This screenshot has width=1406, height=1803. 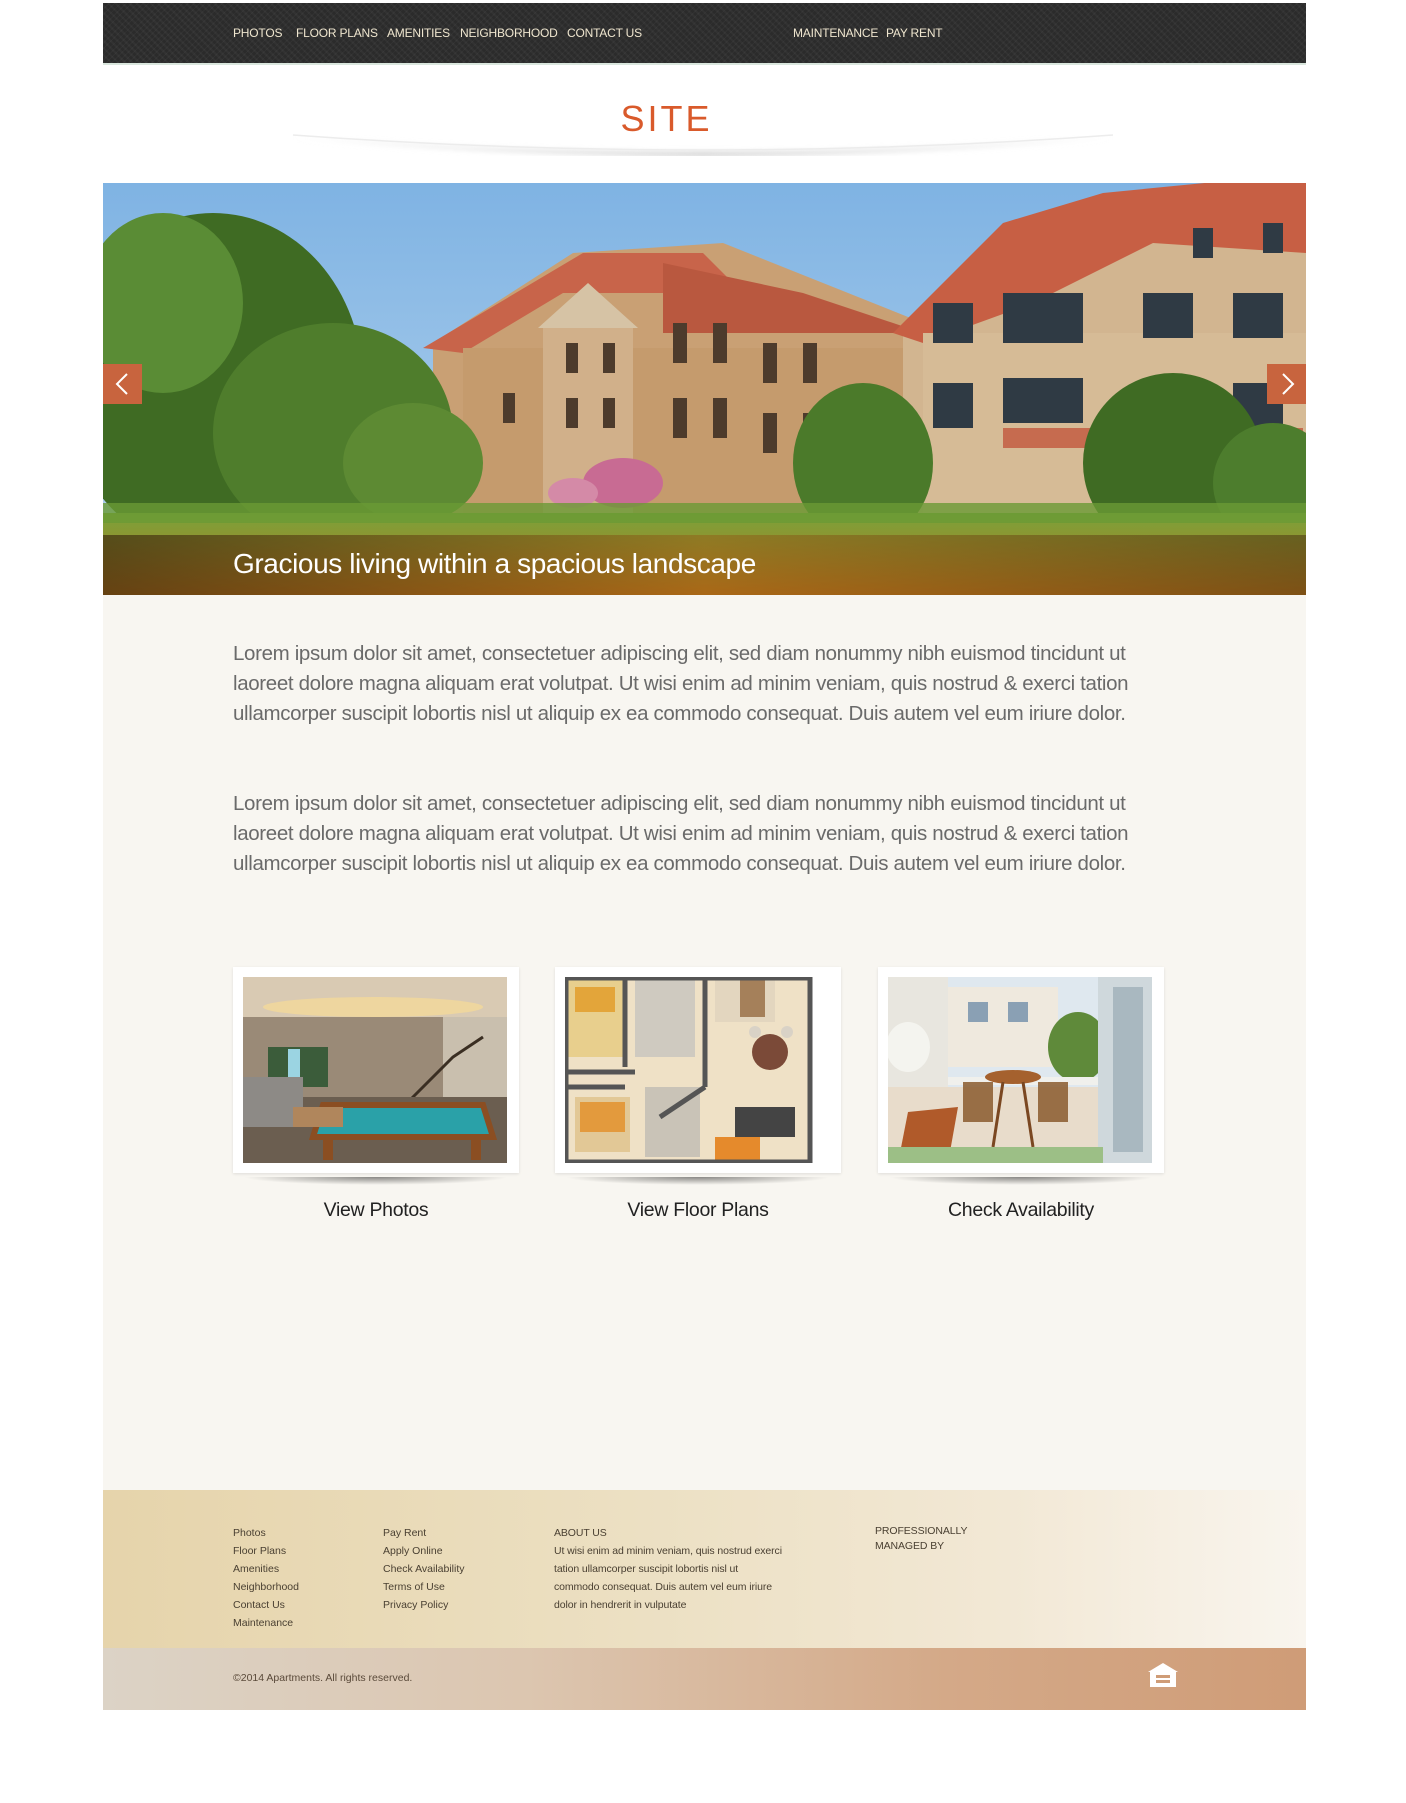 I want to click on card-availability-frame, so click(x=1021, y=1070).